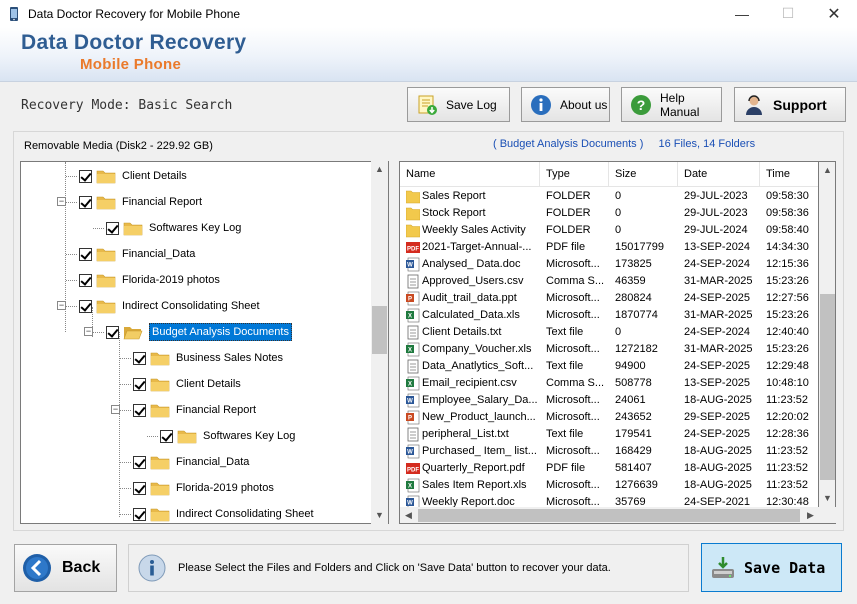 This screenshot has height=604, width=857. Describe the element at coordinates (788, 13) in the screenshot. I see `maximize-button: ☐` at that location.